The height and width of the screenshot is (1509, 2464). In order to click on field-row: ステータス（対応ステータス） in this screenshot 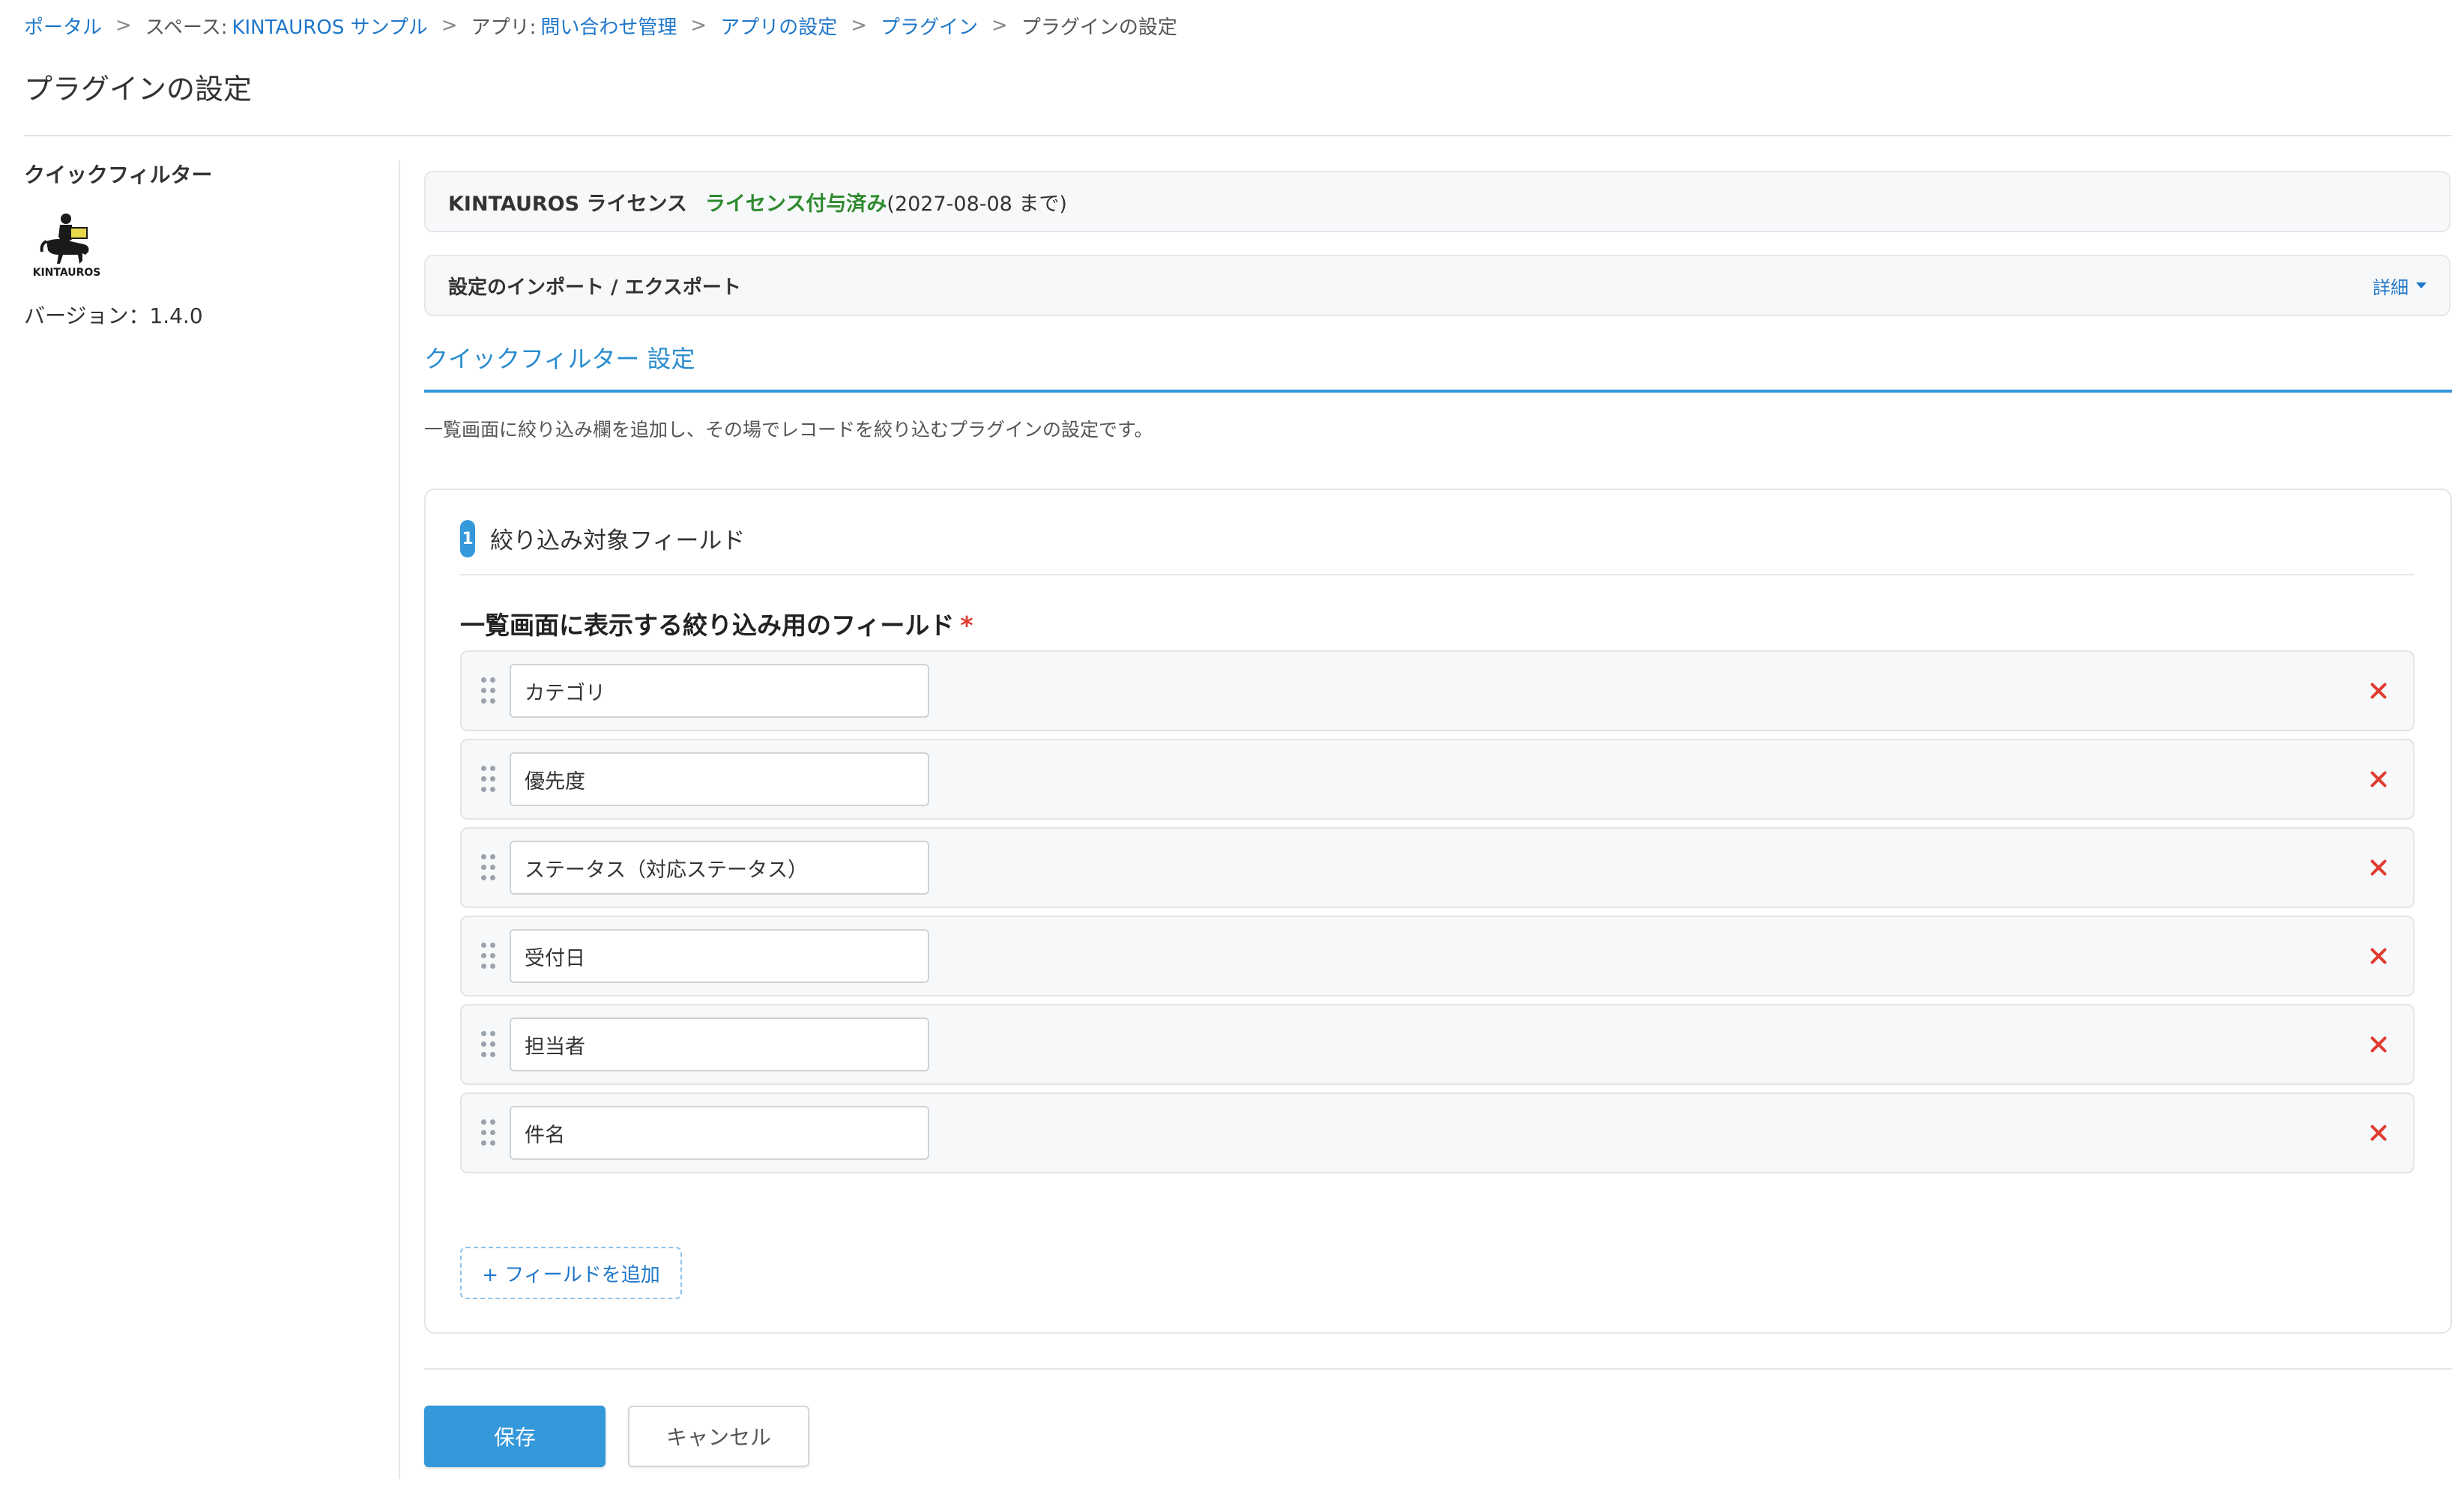, I will do `click(1437, 867)`.